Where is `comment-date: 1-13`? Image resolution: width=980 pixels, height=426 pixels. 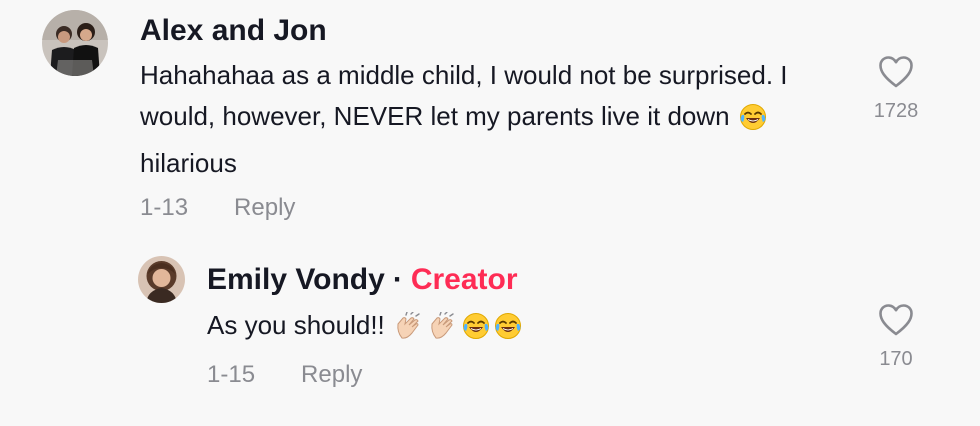
comment-date: 1-13 is located at coordinates (164, 207).